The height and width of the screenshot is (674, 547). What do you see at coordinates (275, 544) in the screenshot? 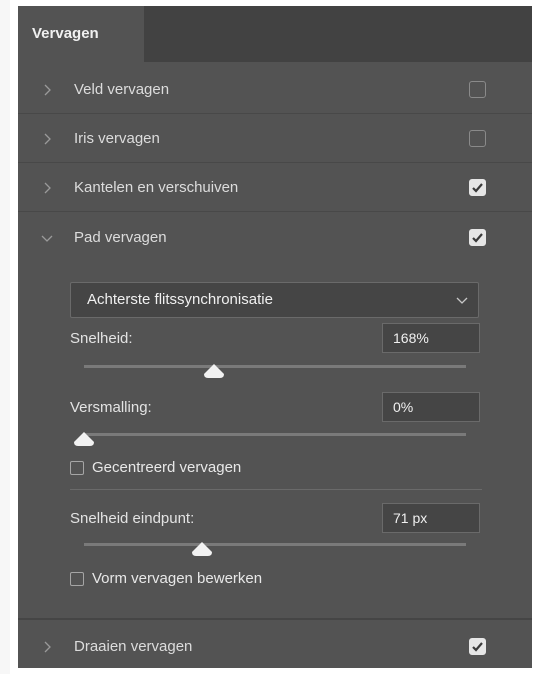
I see `endpoint-speed-slider-track` at bounding box center [275, 544].